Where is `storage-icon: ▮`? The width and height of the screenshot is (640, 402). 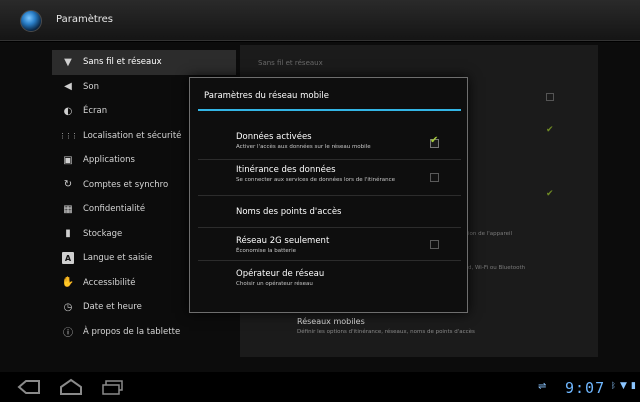
storage-icon: ▮ is located at coordinates (68, 234).